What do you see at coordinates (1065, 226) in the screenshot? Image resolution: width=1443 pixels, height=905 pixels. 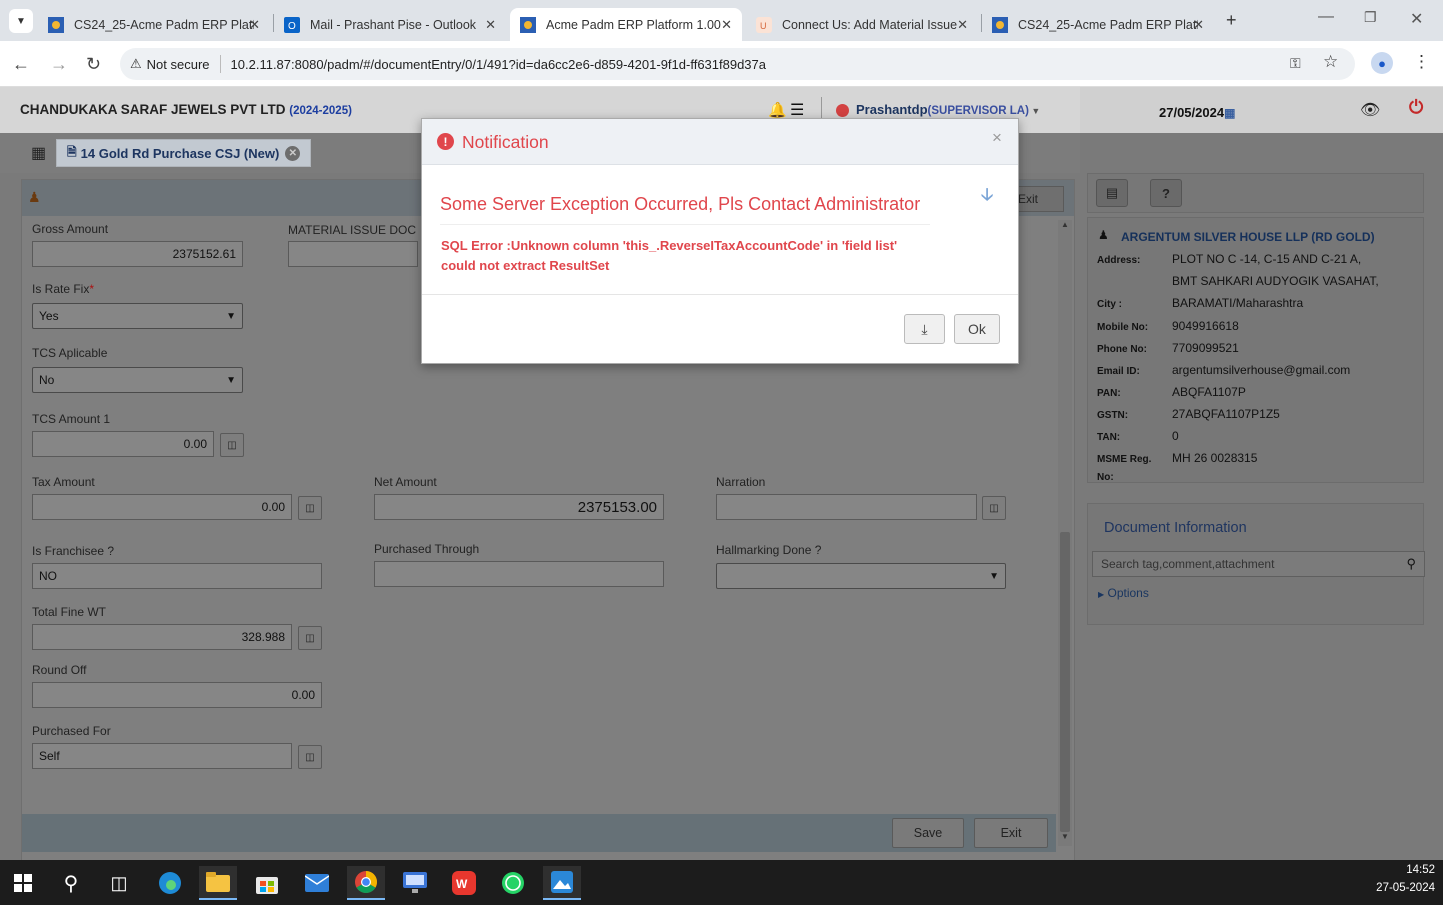 I see `scroll-up-icon: ▲` at bounding box center [1065, 226].